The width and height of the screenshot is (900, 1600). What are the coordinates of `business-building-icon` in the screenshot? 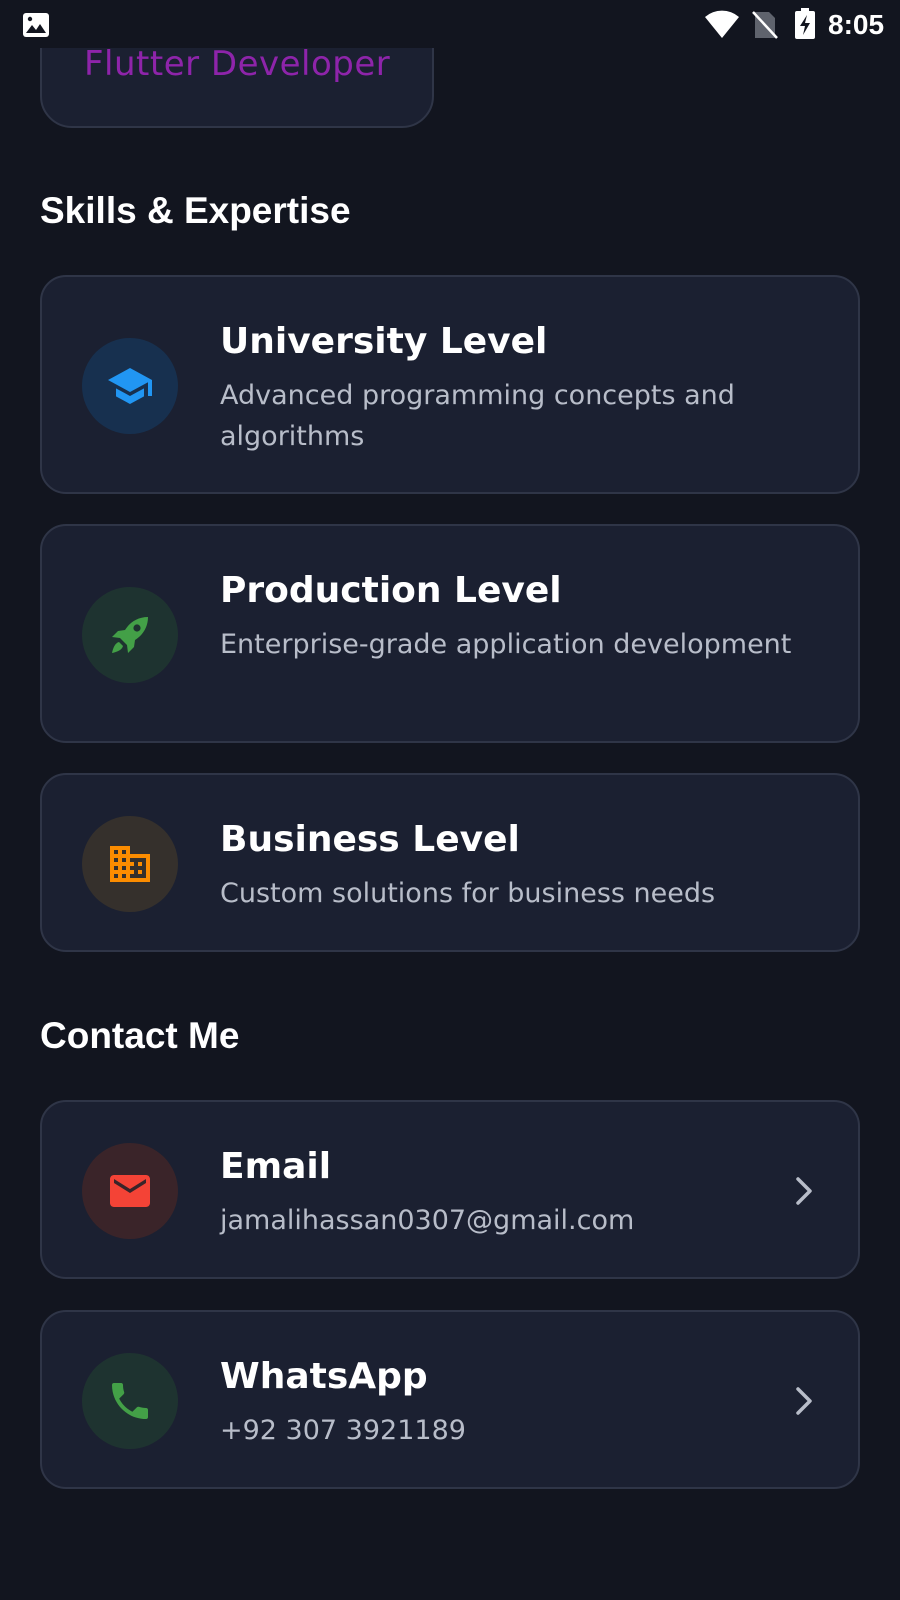 It's located at (130, 864).